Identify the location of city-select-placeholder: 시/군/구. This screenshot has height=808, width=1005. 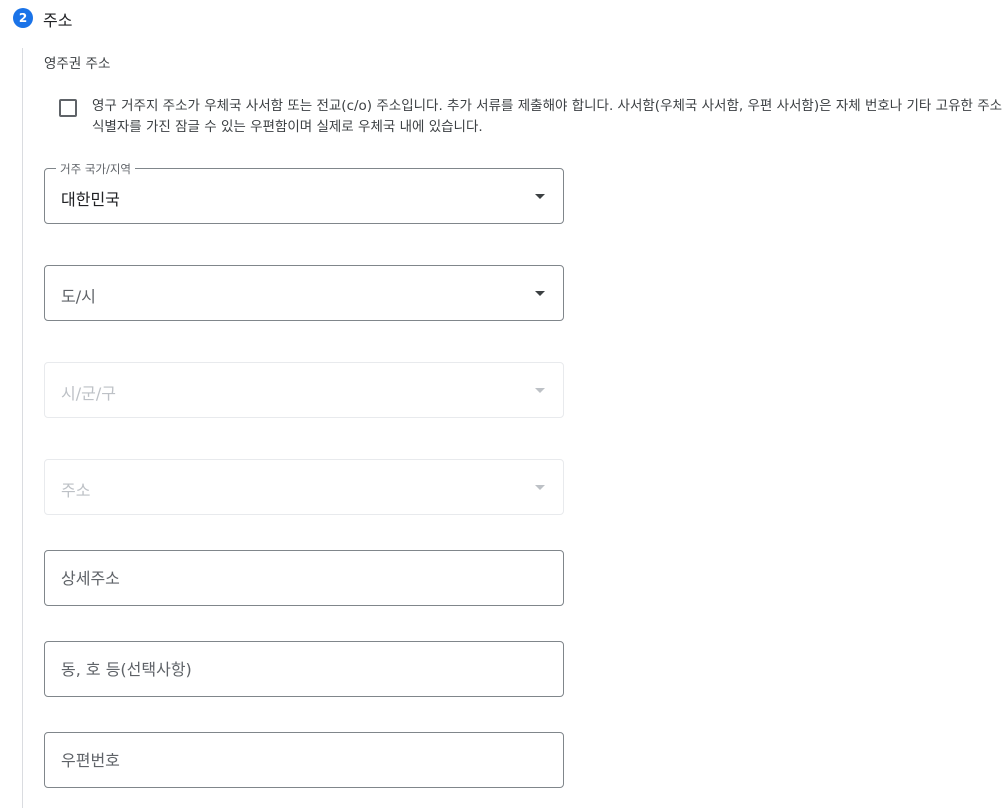
(88, 393).